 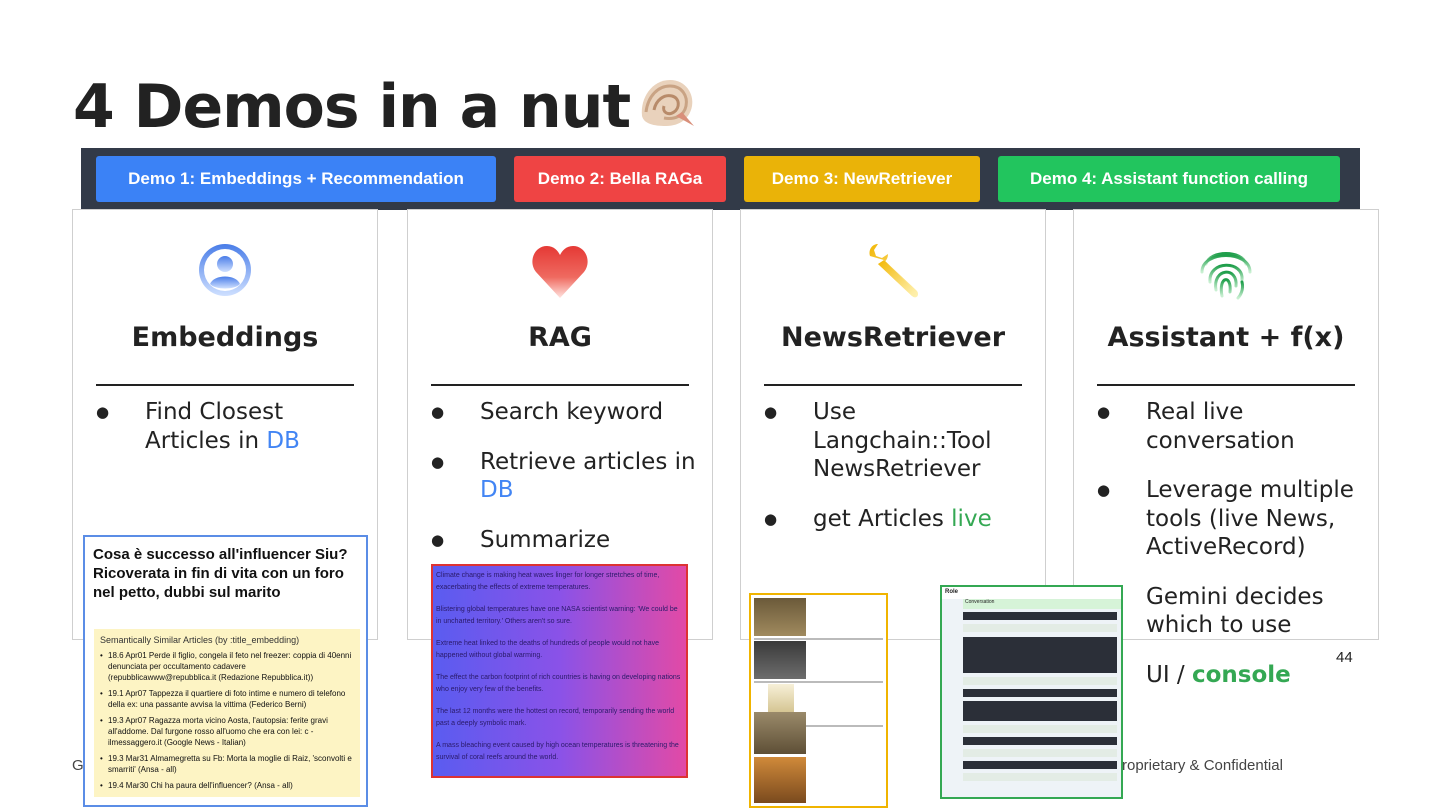 What do you see at coordinates (78, 765) in the screenshot?
I see `footer-left-text: G` at bounding box center [78, 765].